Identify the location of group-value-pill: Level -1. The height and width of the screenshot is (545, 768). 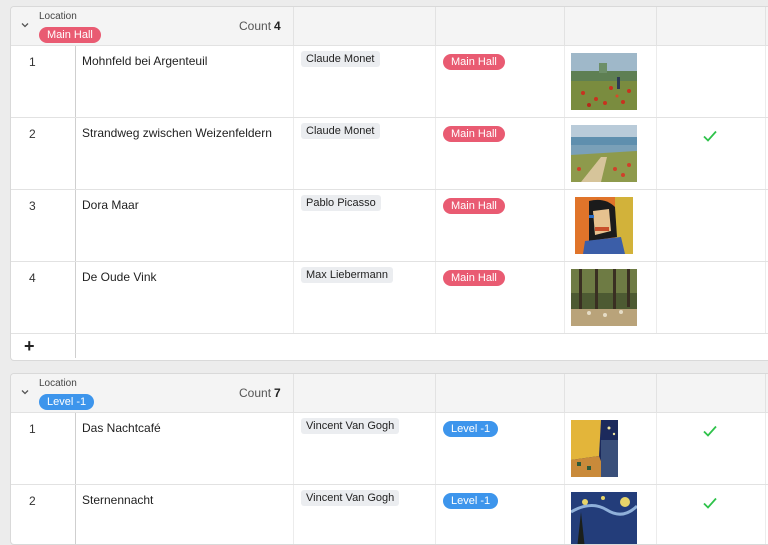
(67, 402).